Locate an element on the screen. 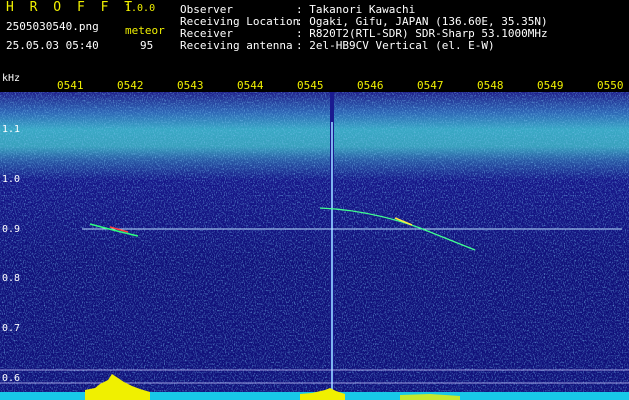 The height and width of the screenshot is (400, 629). time-tick: 0541 is located at coordinates (70, 85).